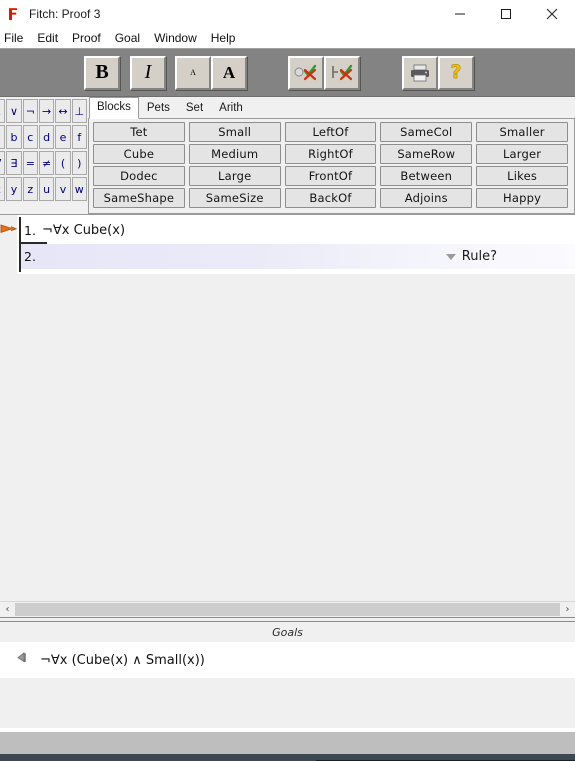 Image resolution: width=575 pixels, height=761 pixels. I want to click on predicate-button-rightof: RightOf, so click(330, 154).